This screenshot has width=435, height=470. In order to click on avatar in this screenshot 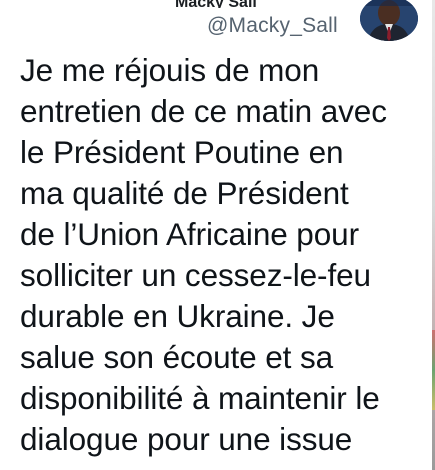, I will do `click(389, 20)`.